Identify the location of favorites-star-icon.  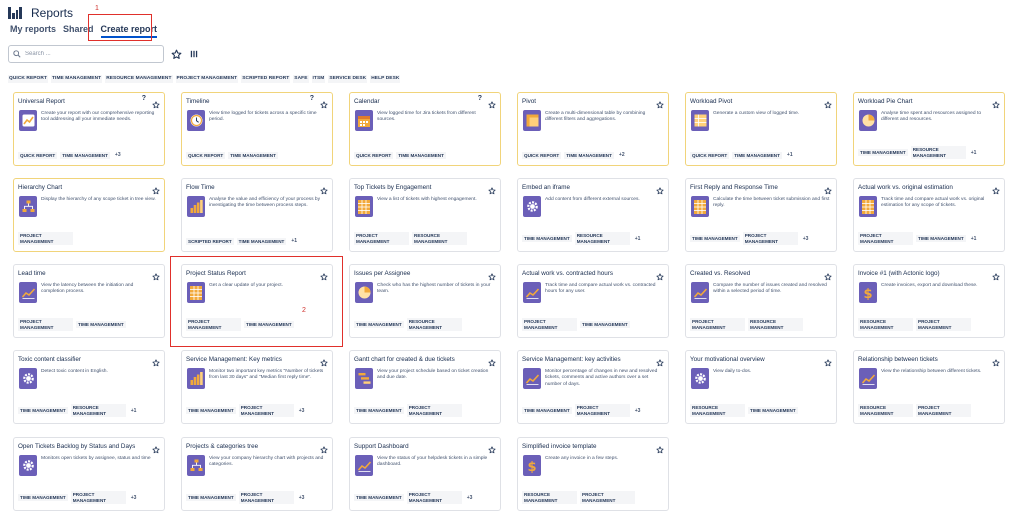
(176, 54).